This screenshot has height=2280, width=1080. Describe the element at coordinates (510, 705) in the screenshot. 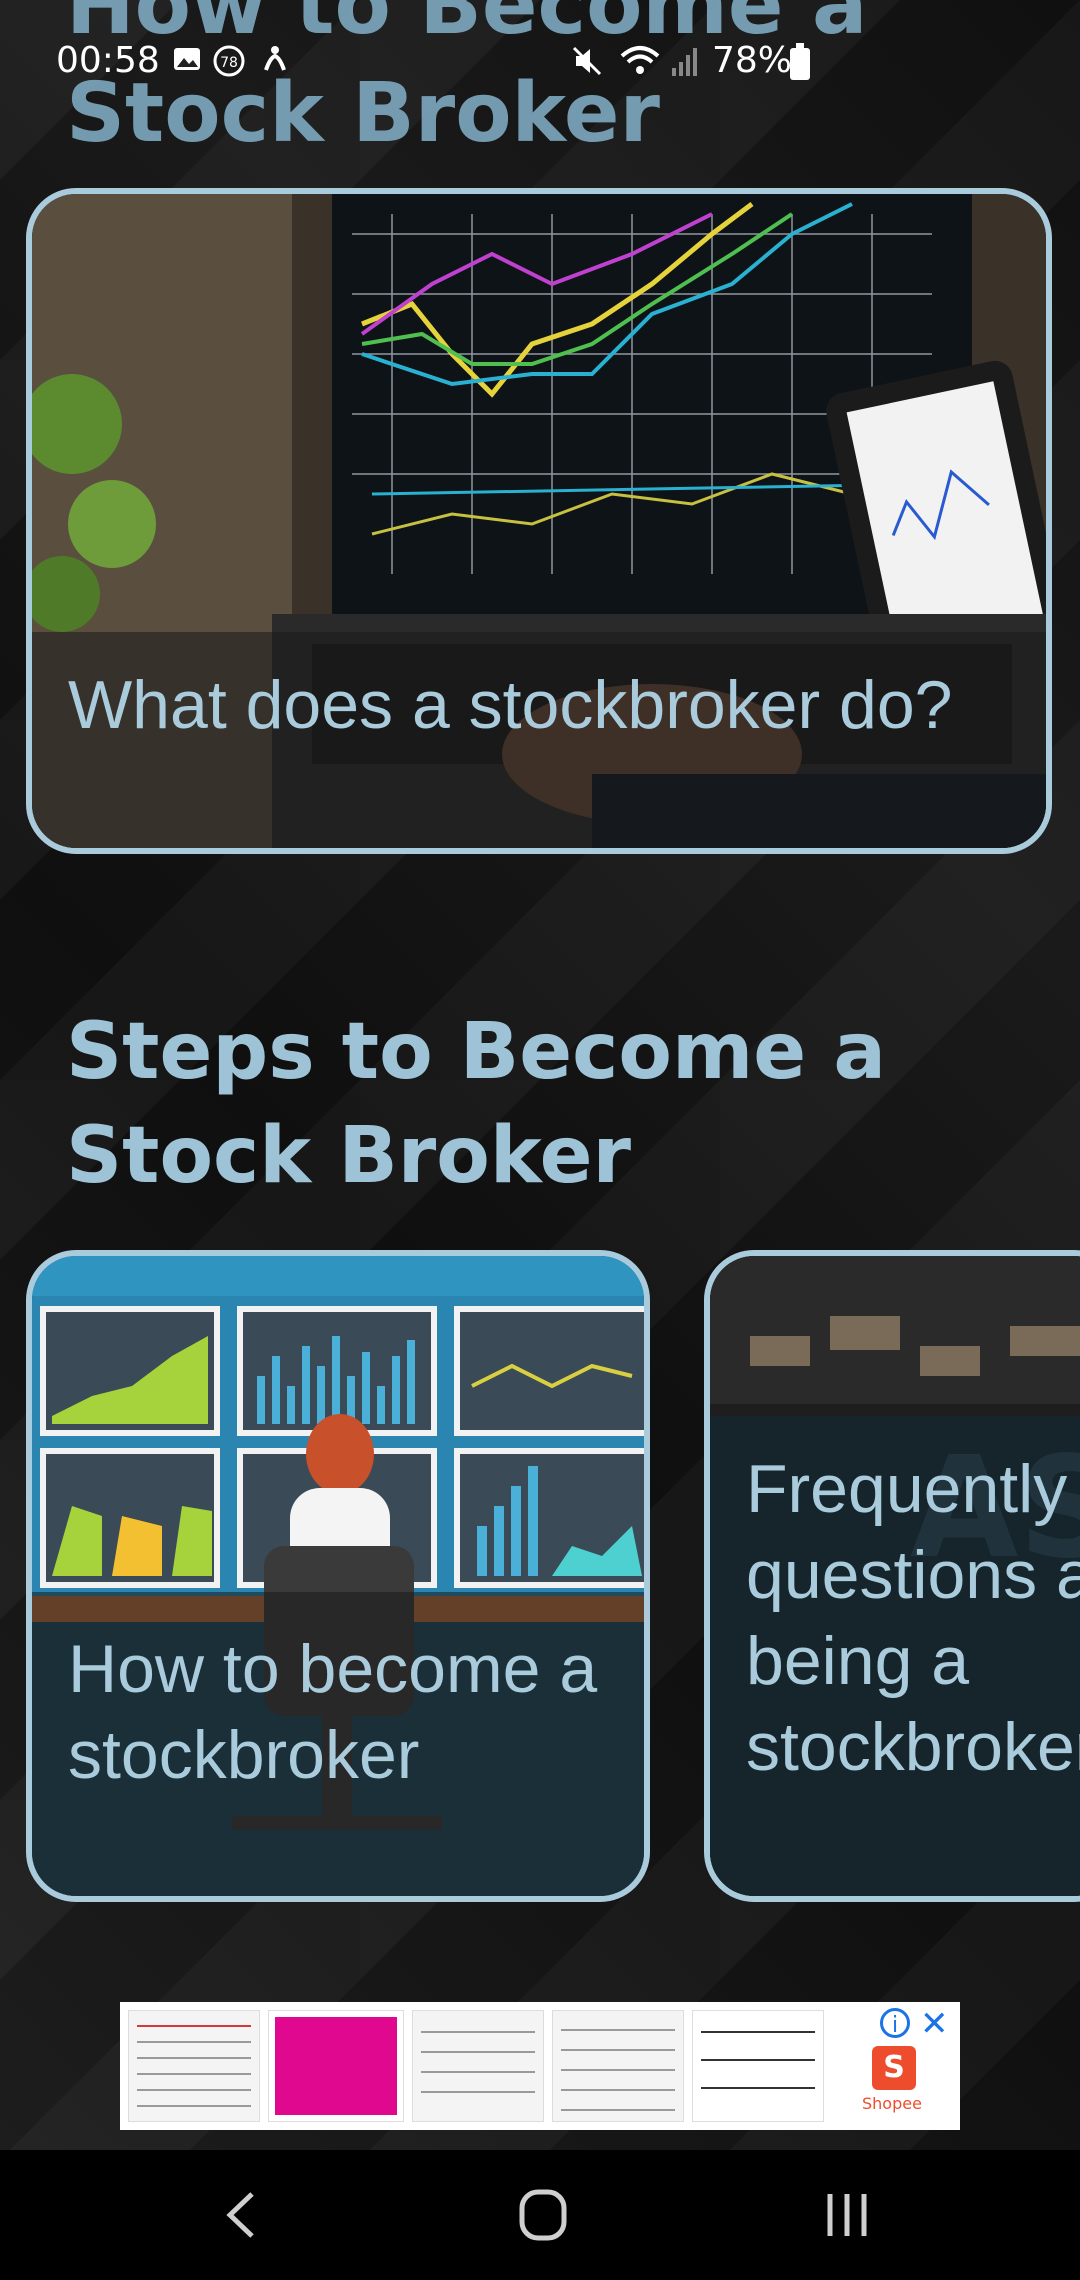

I see `card-label: What does a stockbroker do?` at that location.